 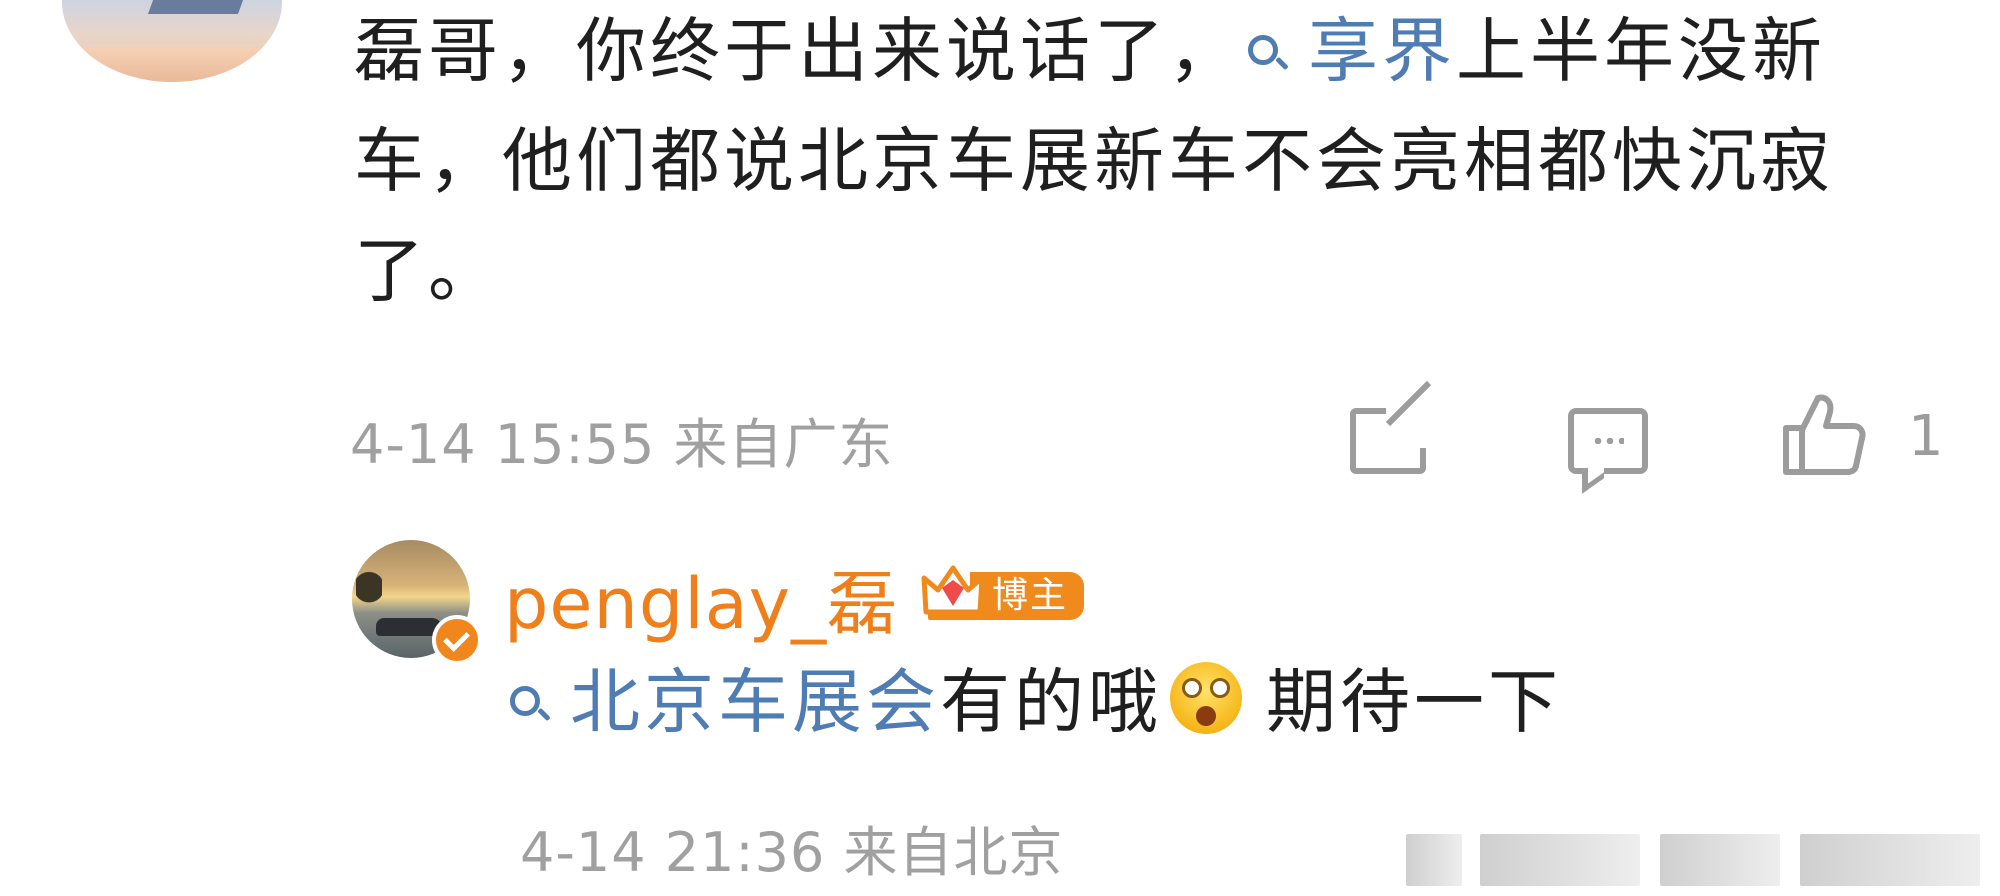 I want to click on reply-meta: 4-14 21:36 来自北京, so click(x=792, y=847).